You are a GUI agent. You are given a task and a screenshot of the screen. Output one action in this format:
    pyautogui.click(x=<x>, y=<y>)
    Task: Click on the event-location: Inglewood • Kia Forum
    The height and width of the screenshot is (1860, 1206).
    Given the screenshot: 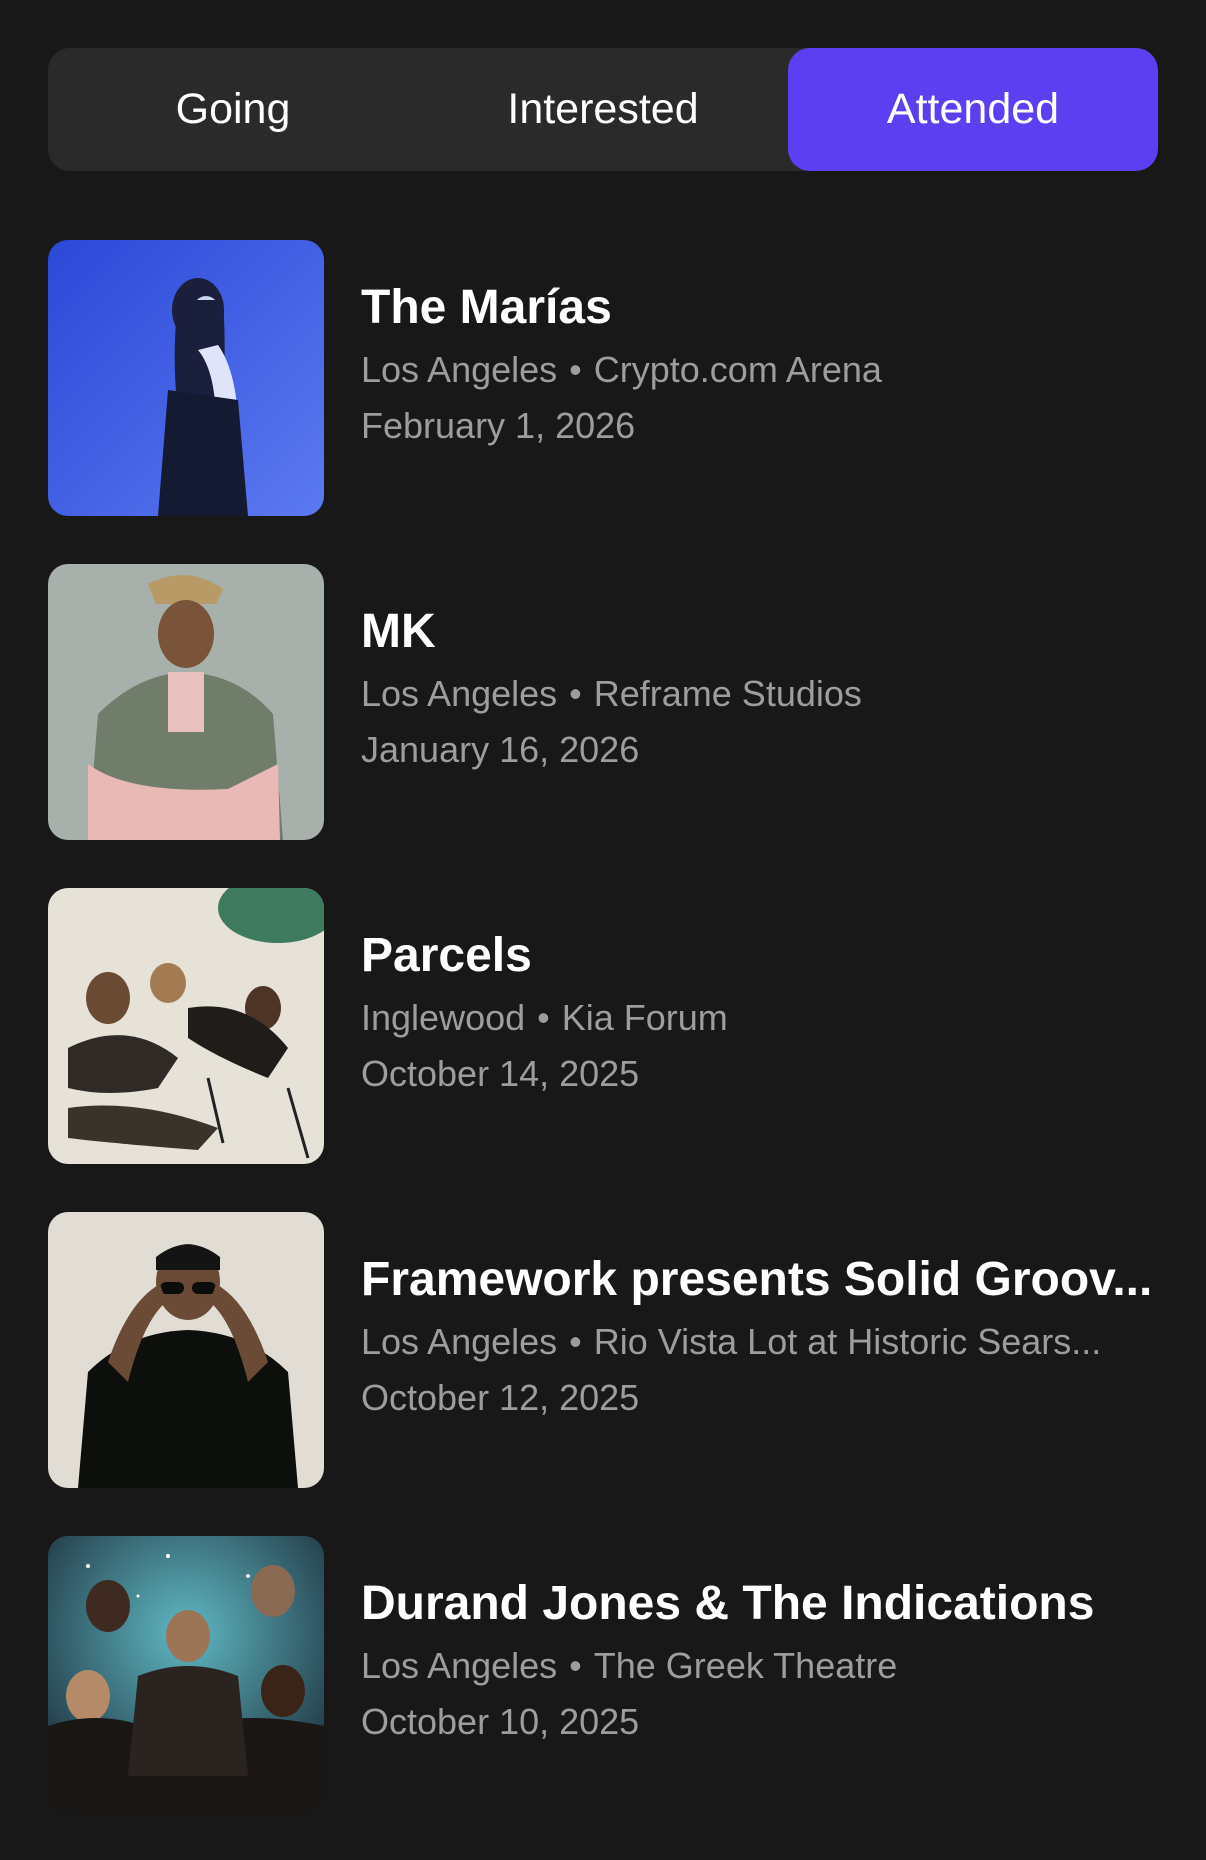 What is the action you would take?
    pyautogui.click(x=761, y=1018)
    